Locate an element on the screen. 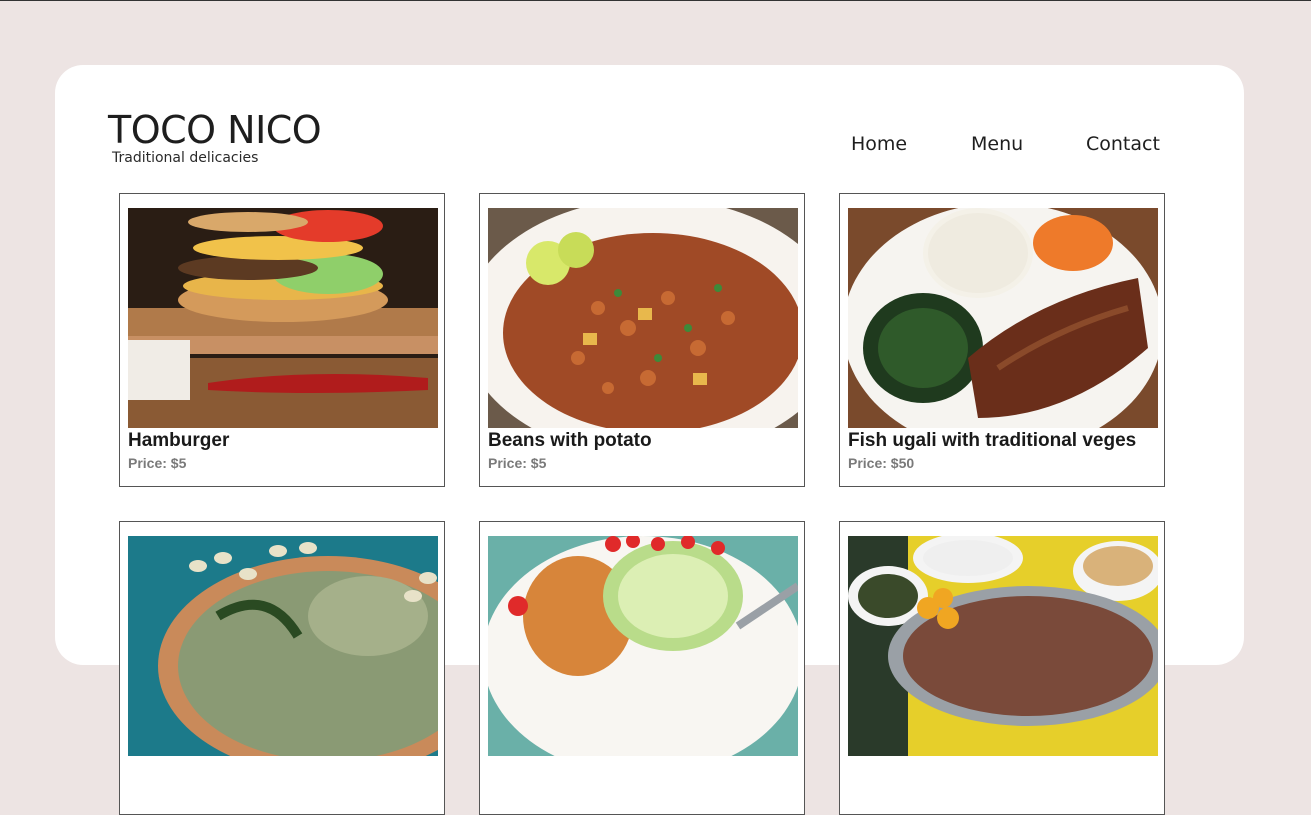 This screenshot has height=815, width=1311. rice-salad-photo is located at coordinates (643, 646).